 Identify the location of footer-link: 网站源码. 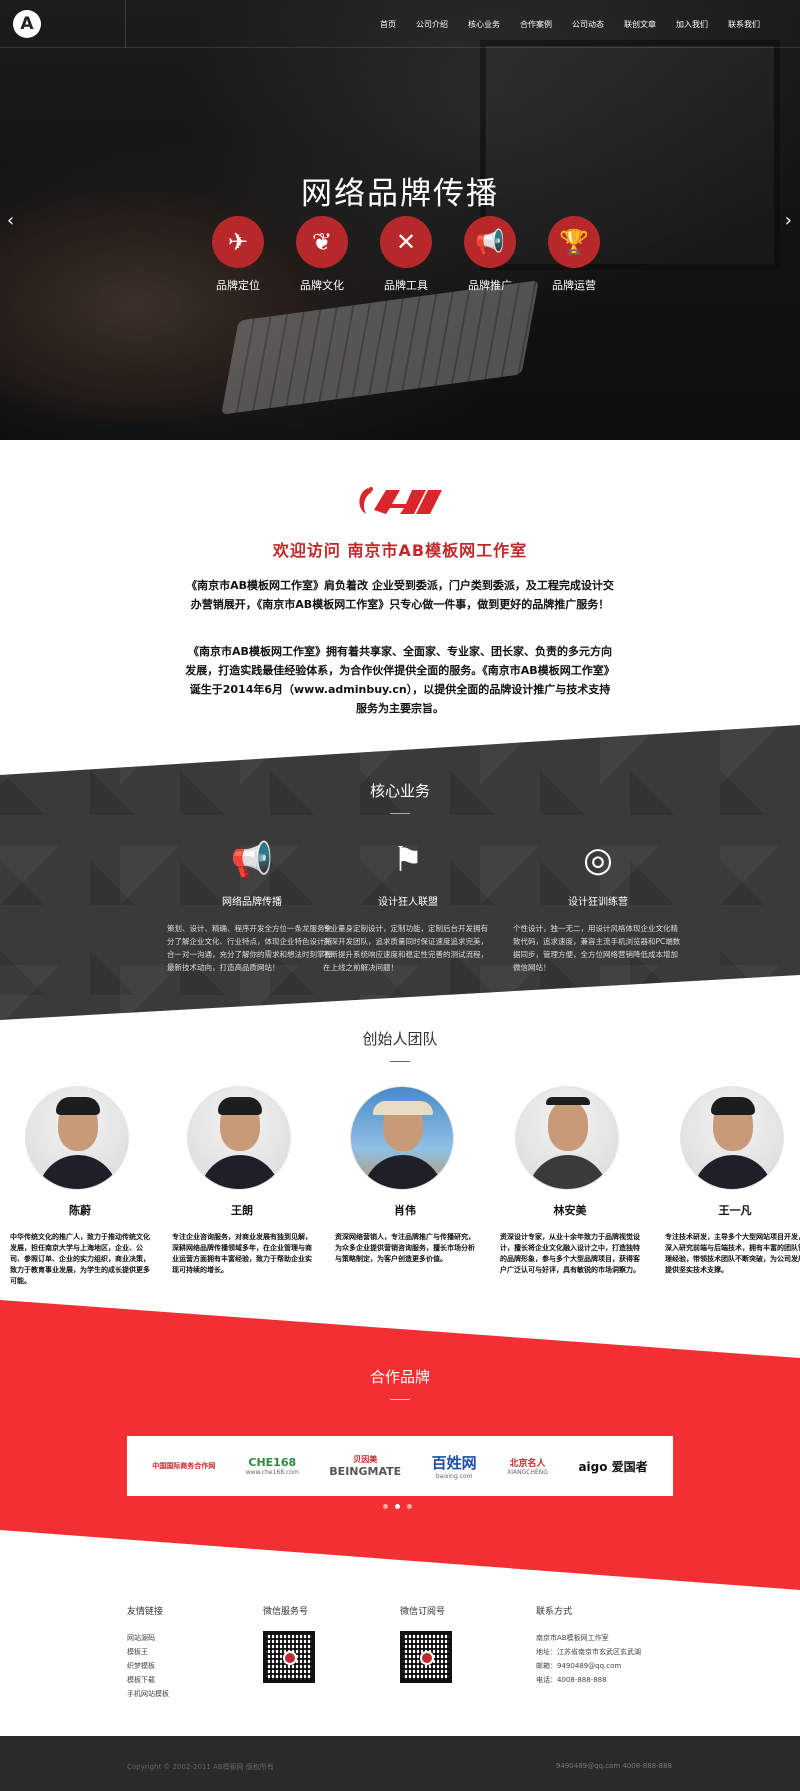
(148, 1638).